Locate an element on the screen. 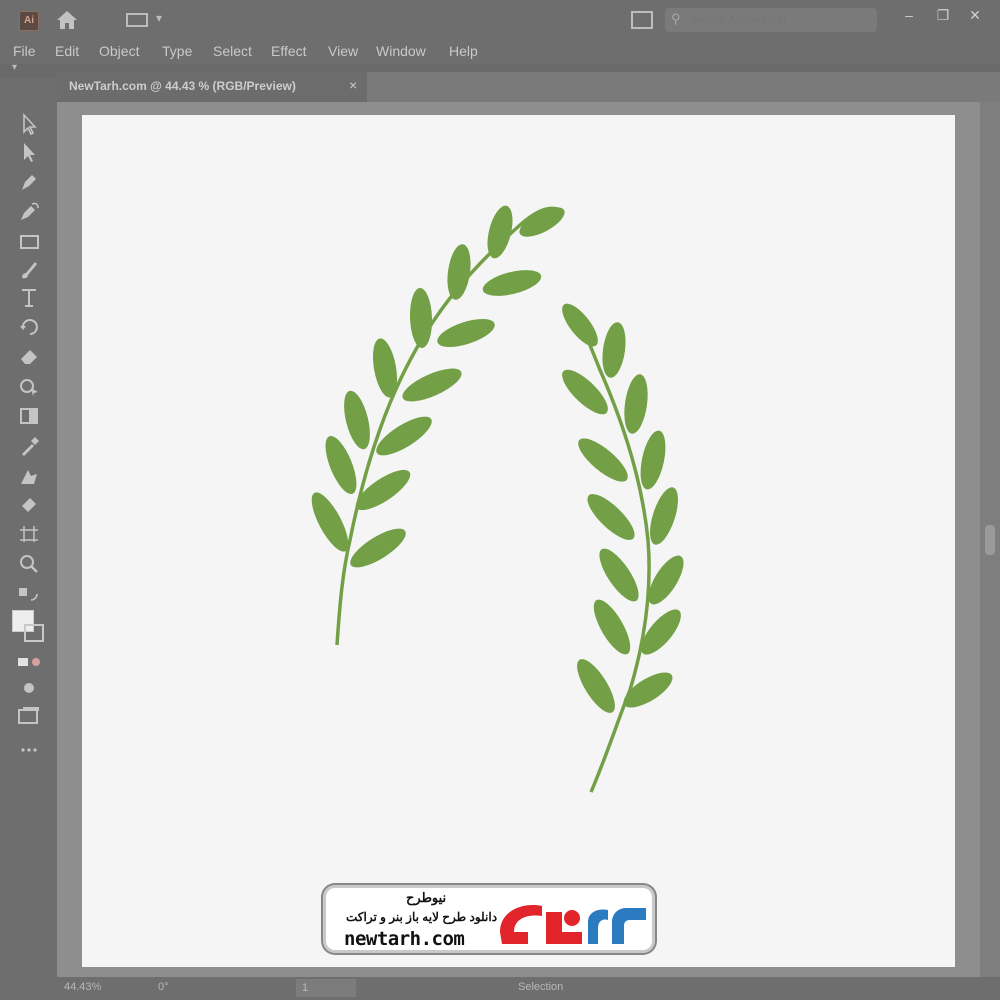 This screenshot has width=1000, height=1000. status-bar: 44.43% 0° 1 Selection is located at coordinates (500, 988).